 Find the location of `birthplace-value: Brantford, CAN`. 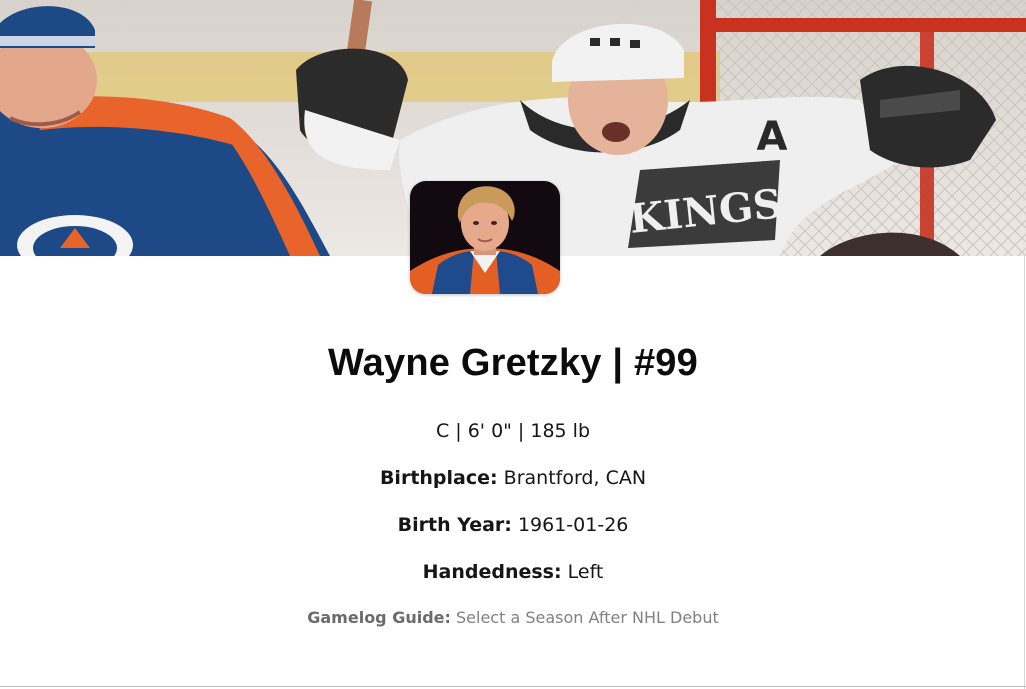

birthplace-value: Brantford, CAN is located at coordinates (575, 478).